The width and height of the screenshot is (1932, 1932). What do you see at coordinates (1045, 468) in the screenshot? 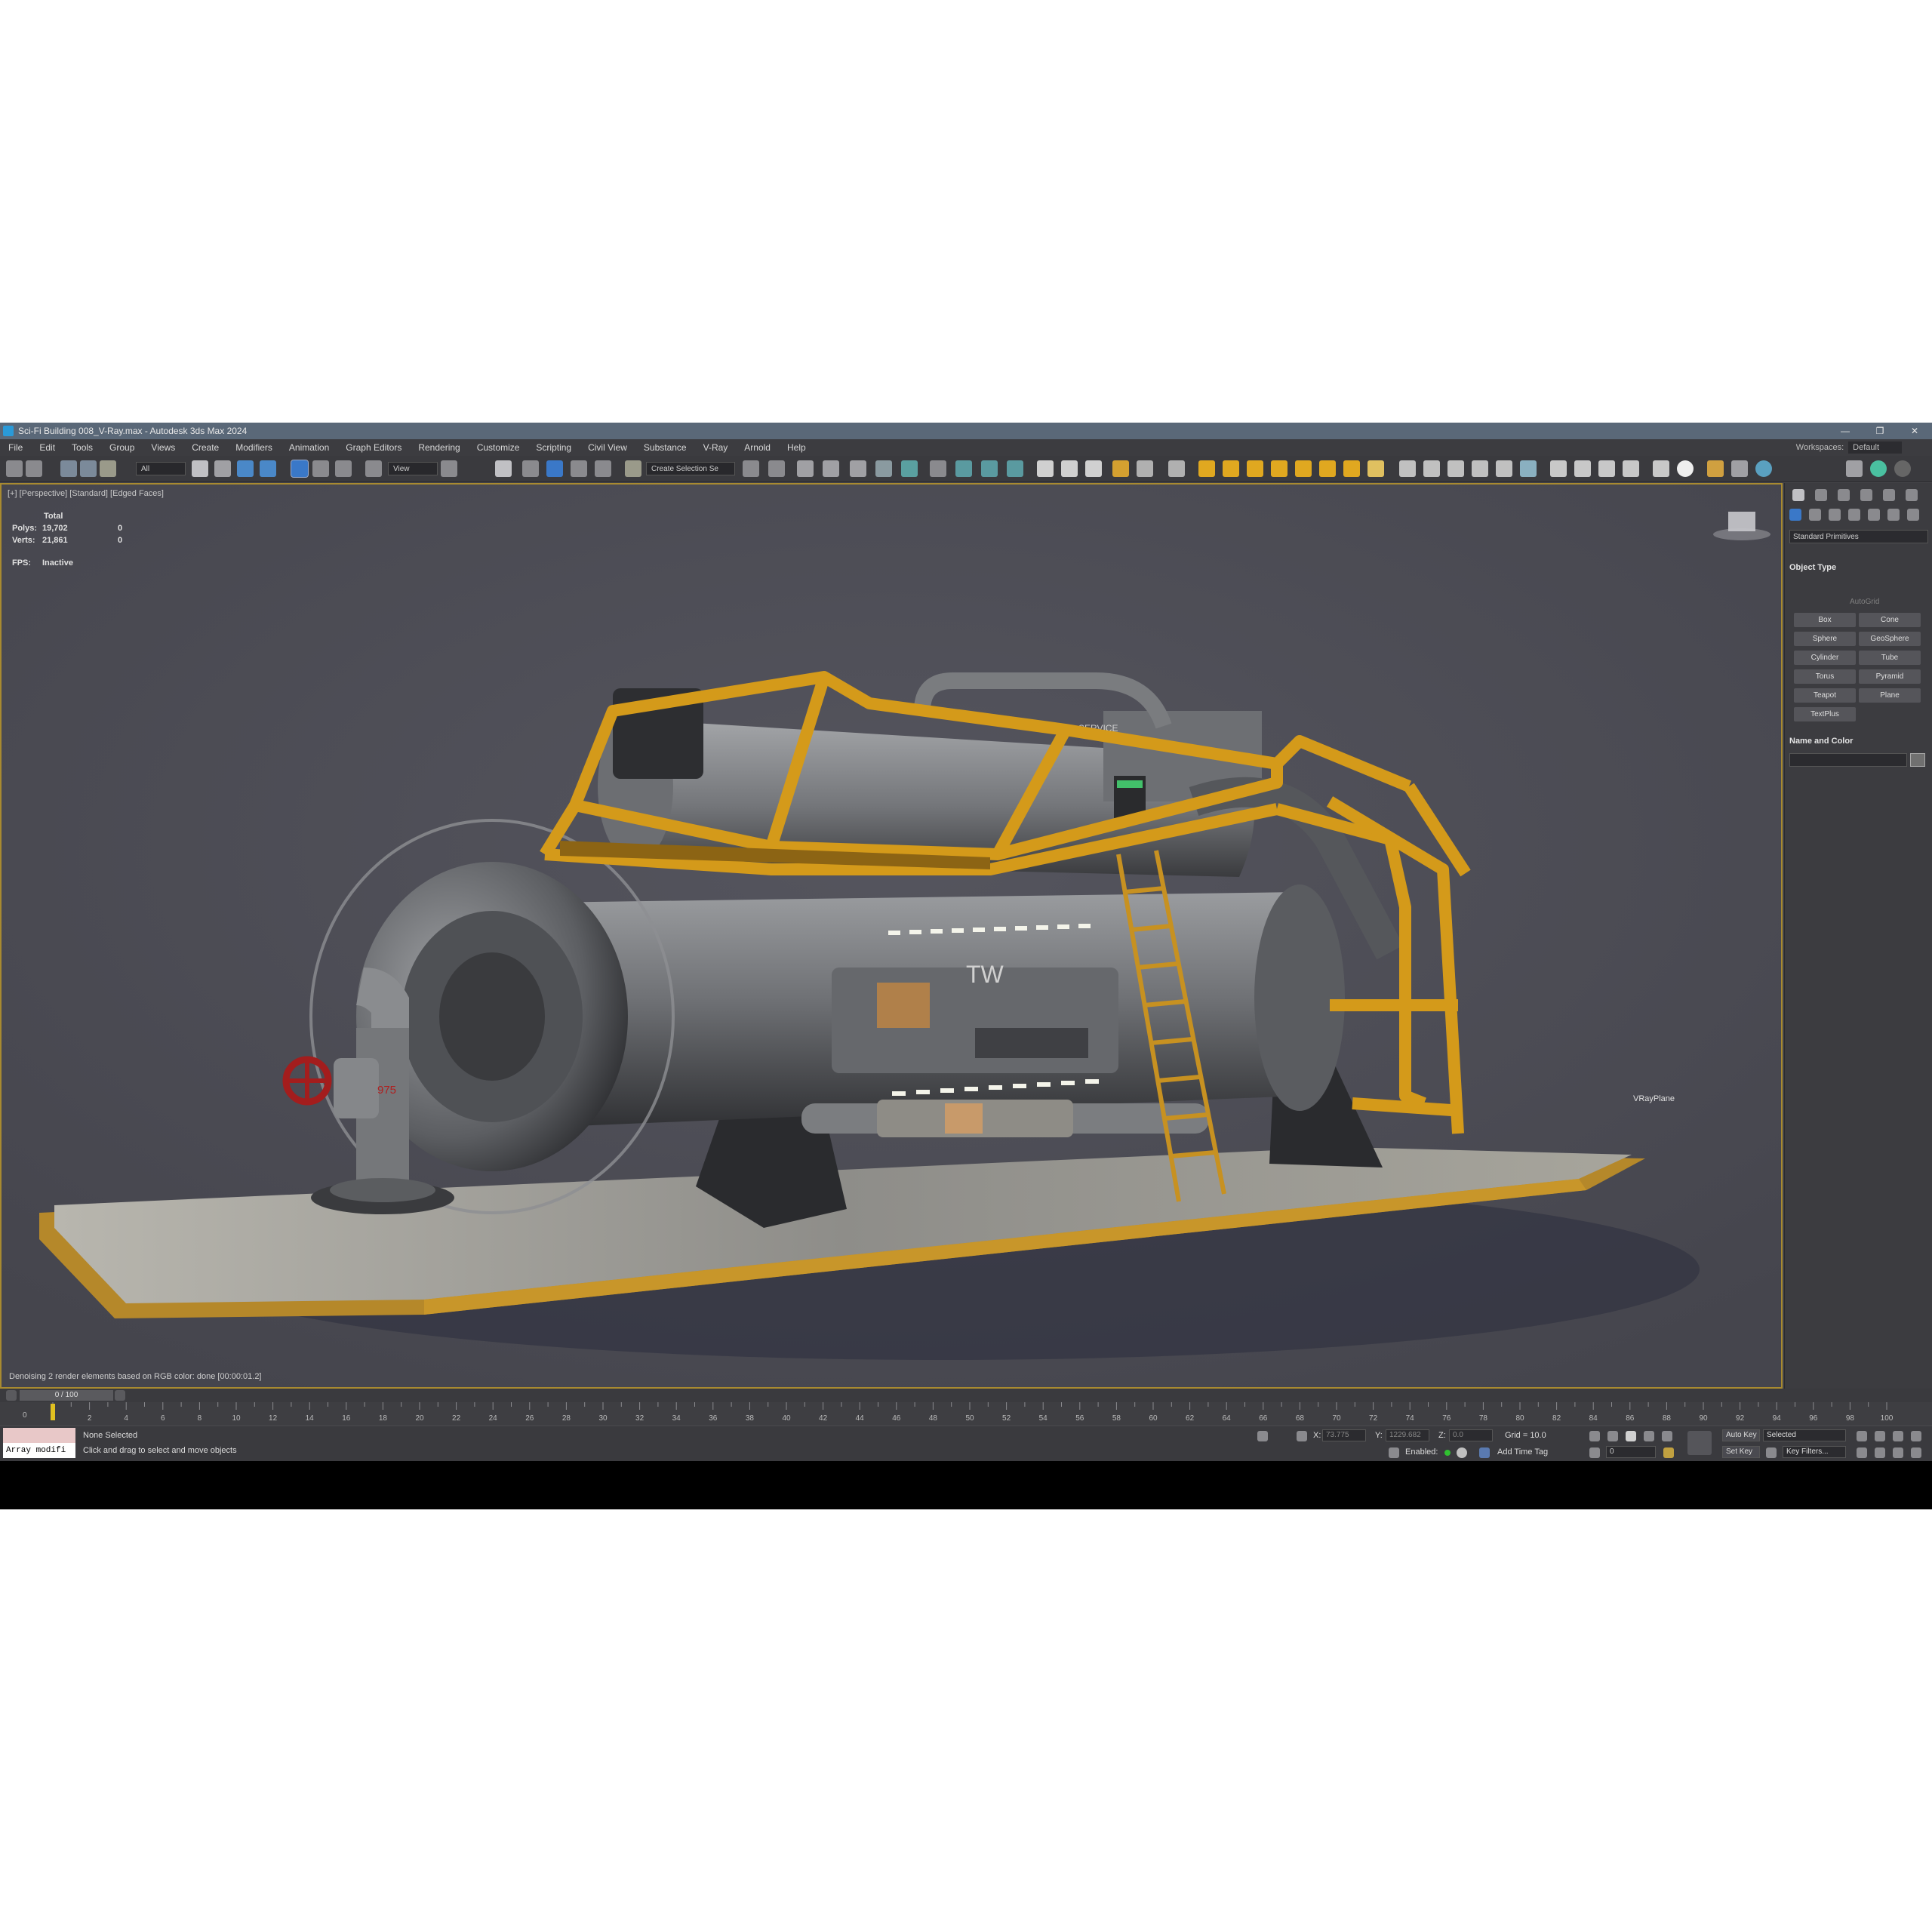
I see `vray-teapot-icon` at bounding box center [1045, 468].